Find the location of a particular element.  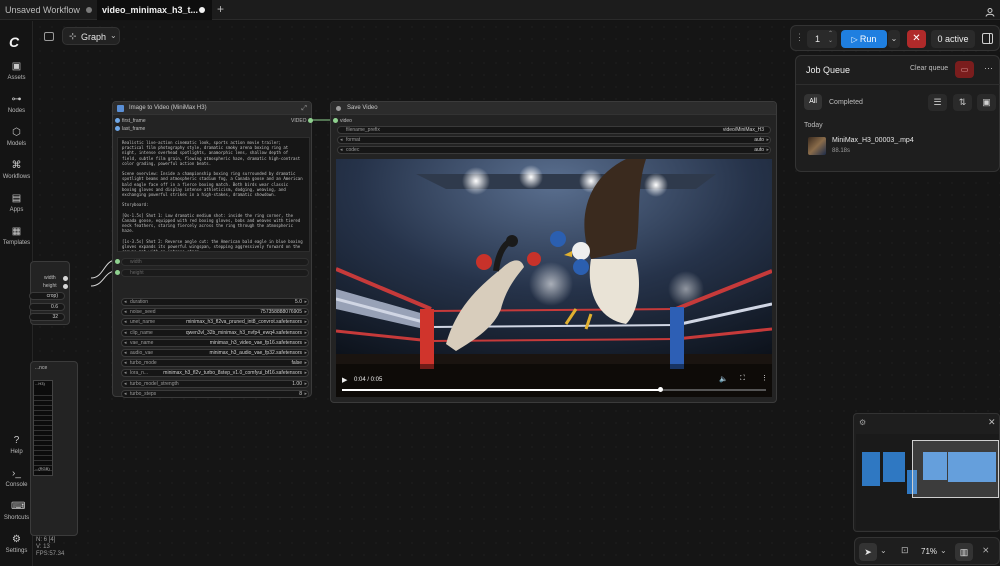

first-frame-input-pin is located at coordinates (117, 120).